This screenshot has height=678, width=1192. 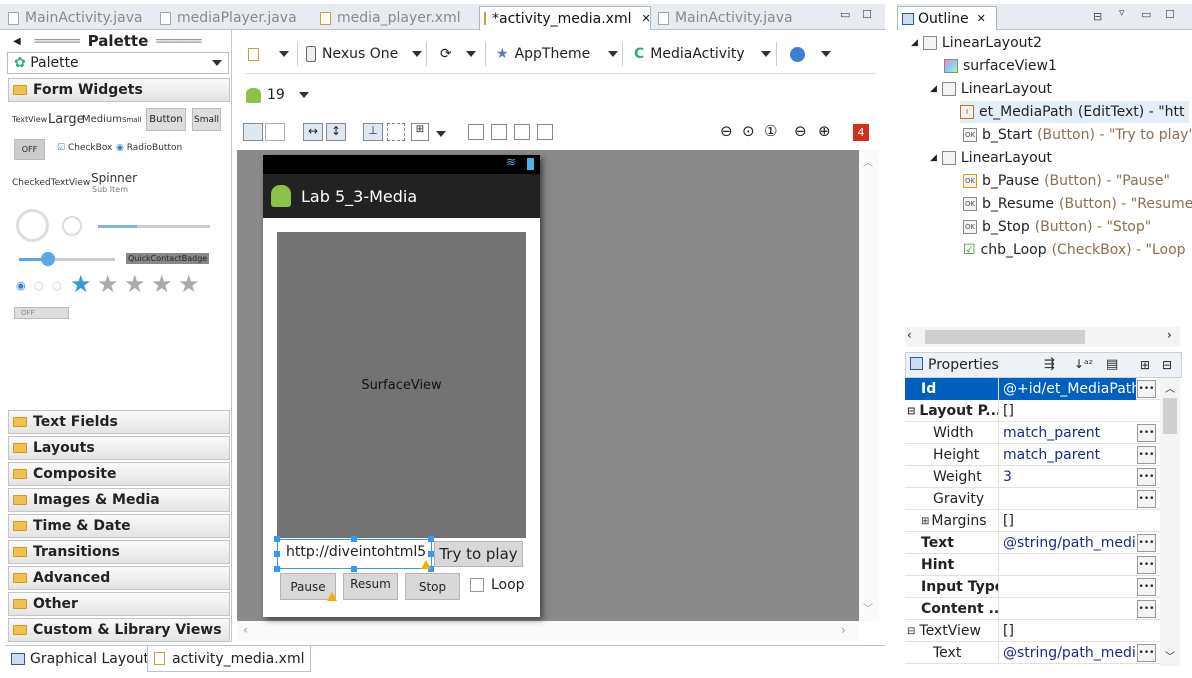 I want to click on category-text-fields: Text Fields, so click(x=119, y=422).